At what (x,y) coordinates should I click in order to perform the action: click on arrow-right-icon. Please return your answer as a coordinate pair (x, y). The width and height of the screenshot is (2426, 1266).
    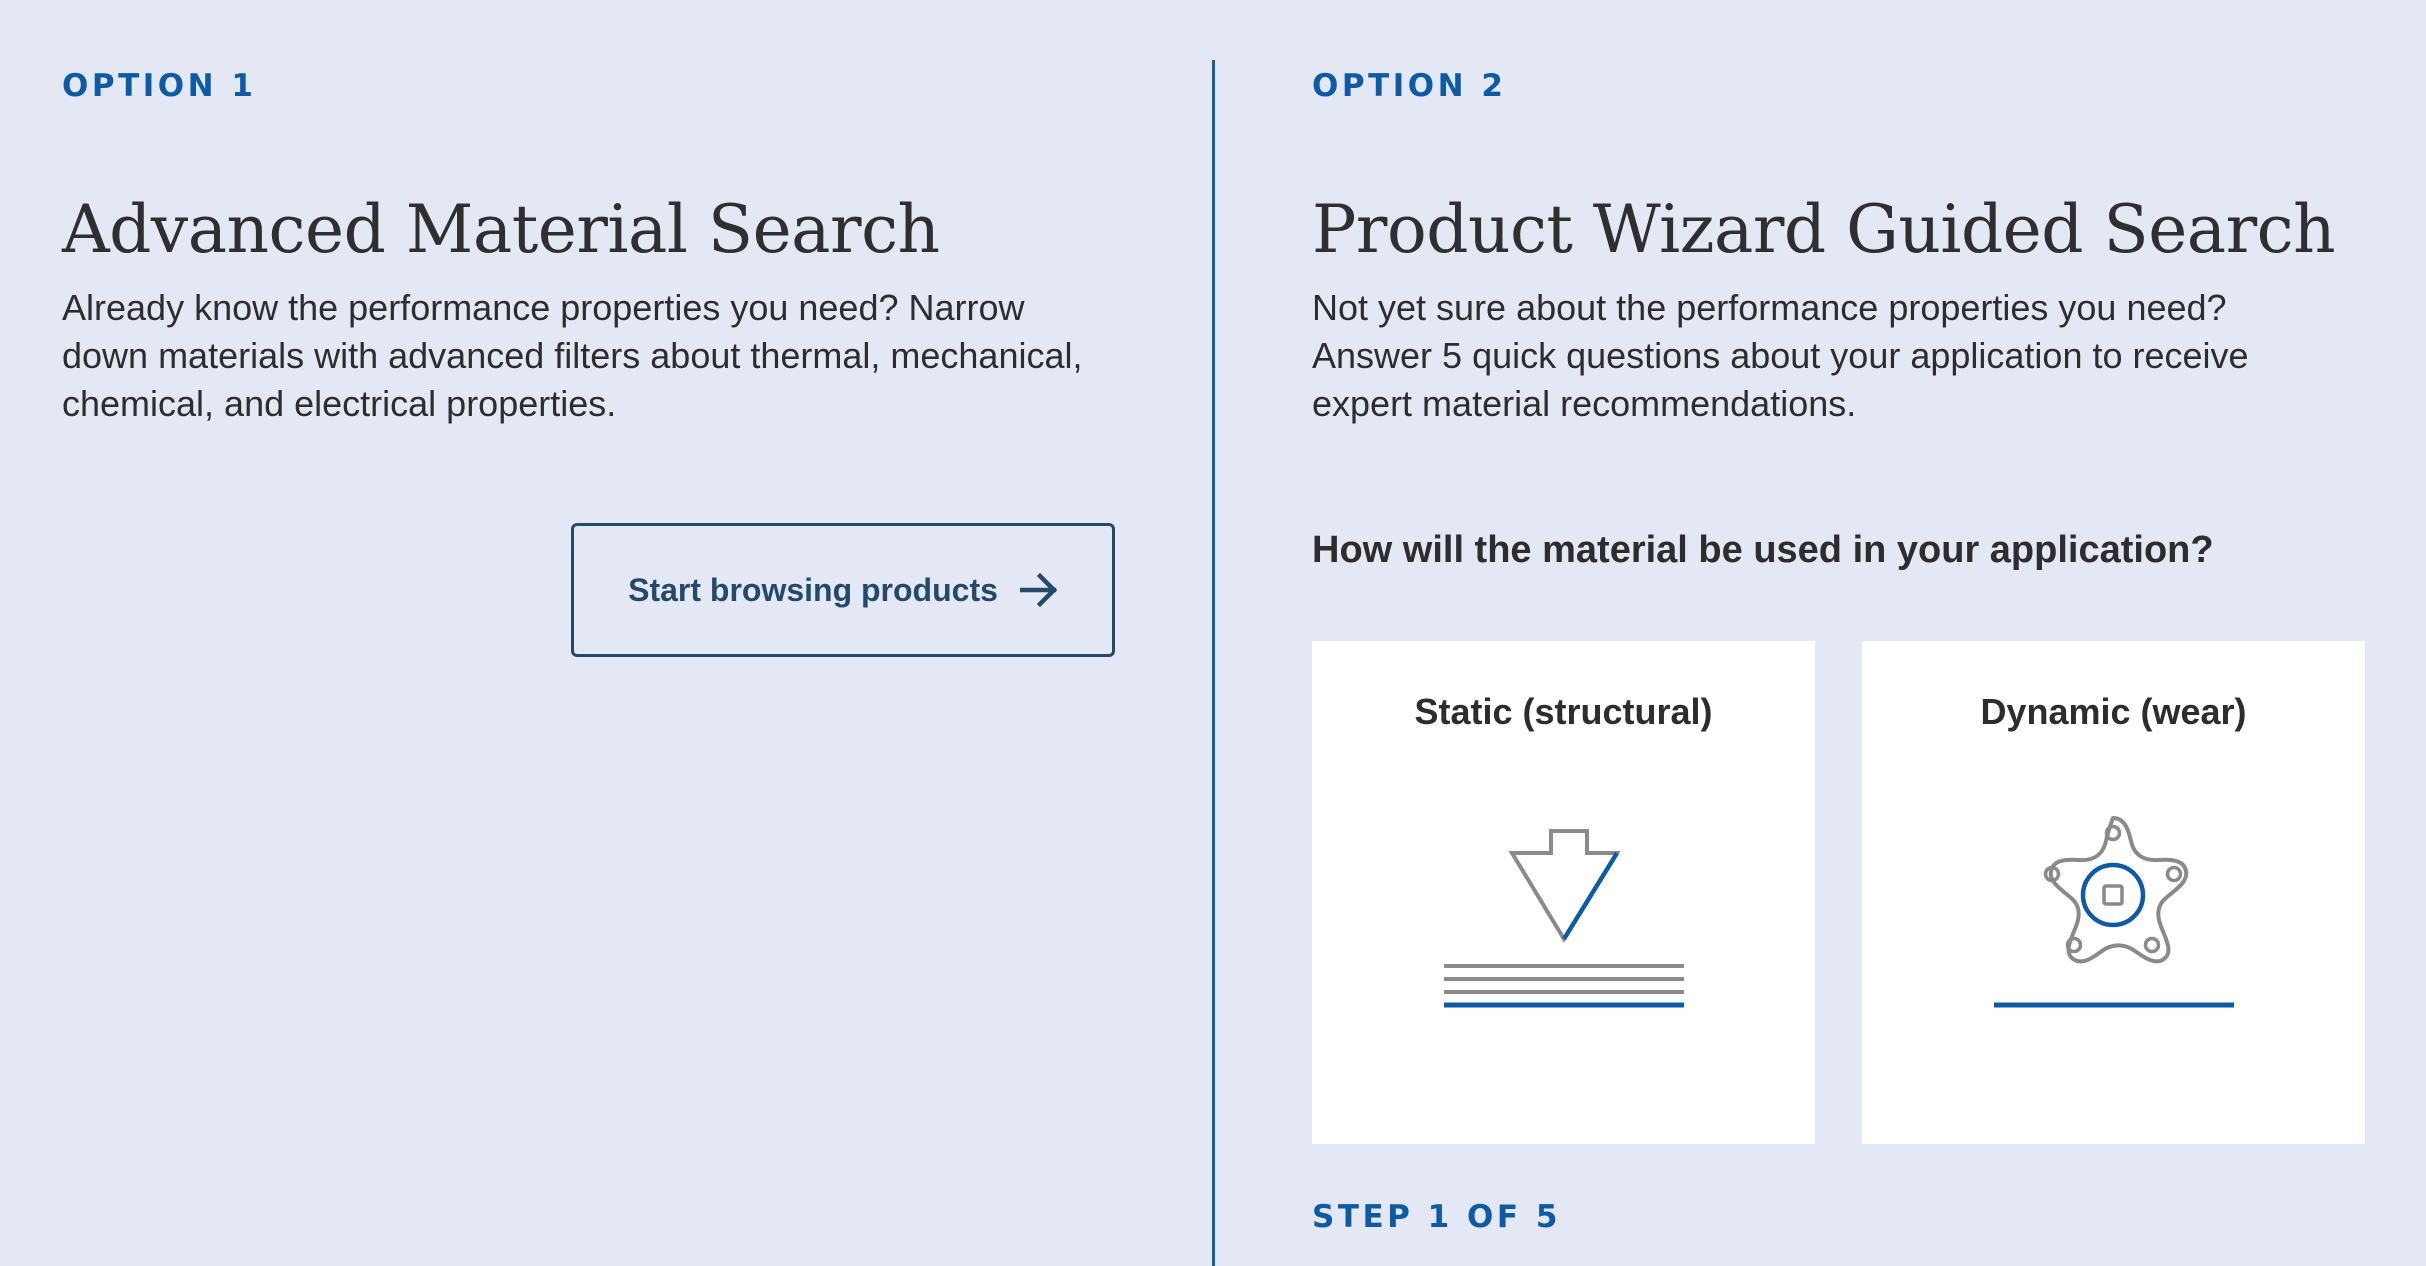
    Looking at the image, I should click on (1038, 590).